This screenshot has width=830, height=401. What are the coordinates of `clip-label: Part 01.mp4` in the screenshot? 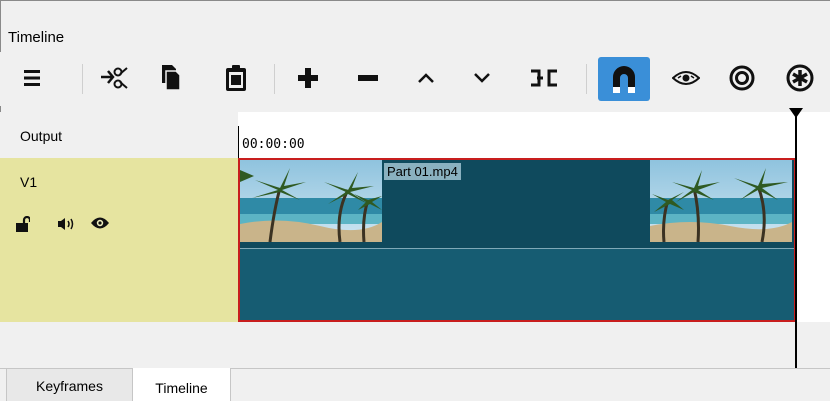 It's located at (422, 171).